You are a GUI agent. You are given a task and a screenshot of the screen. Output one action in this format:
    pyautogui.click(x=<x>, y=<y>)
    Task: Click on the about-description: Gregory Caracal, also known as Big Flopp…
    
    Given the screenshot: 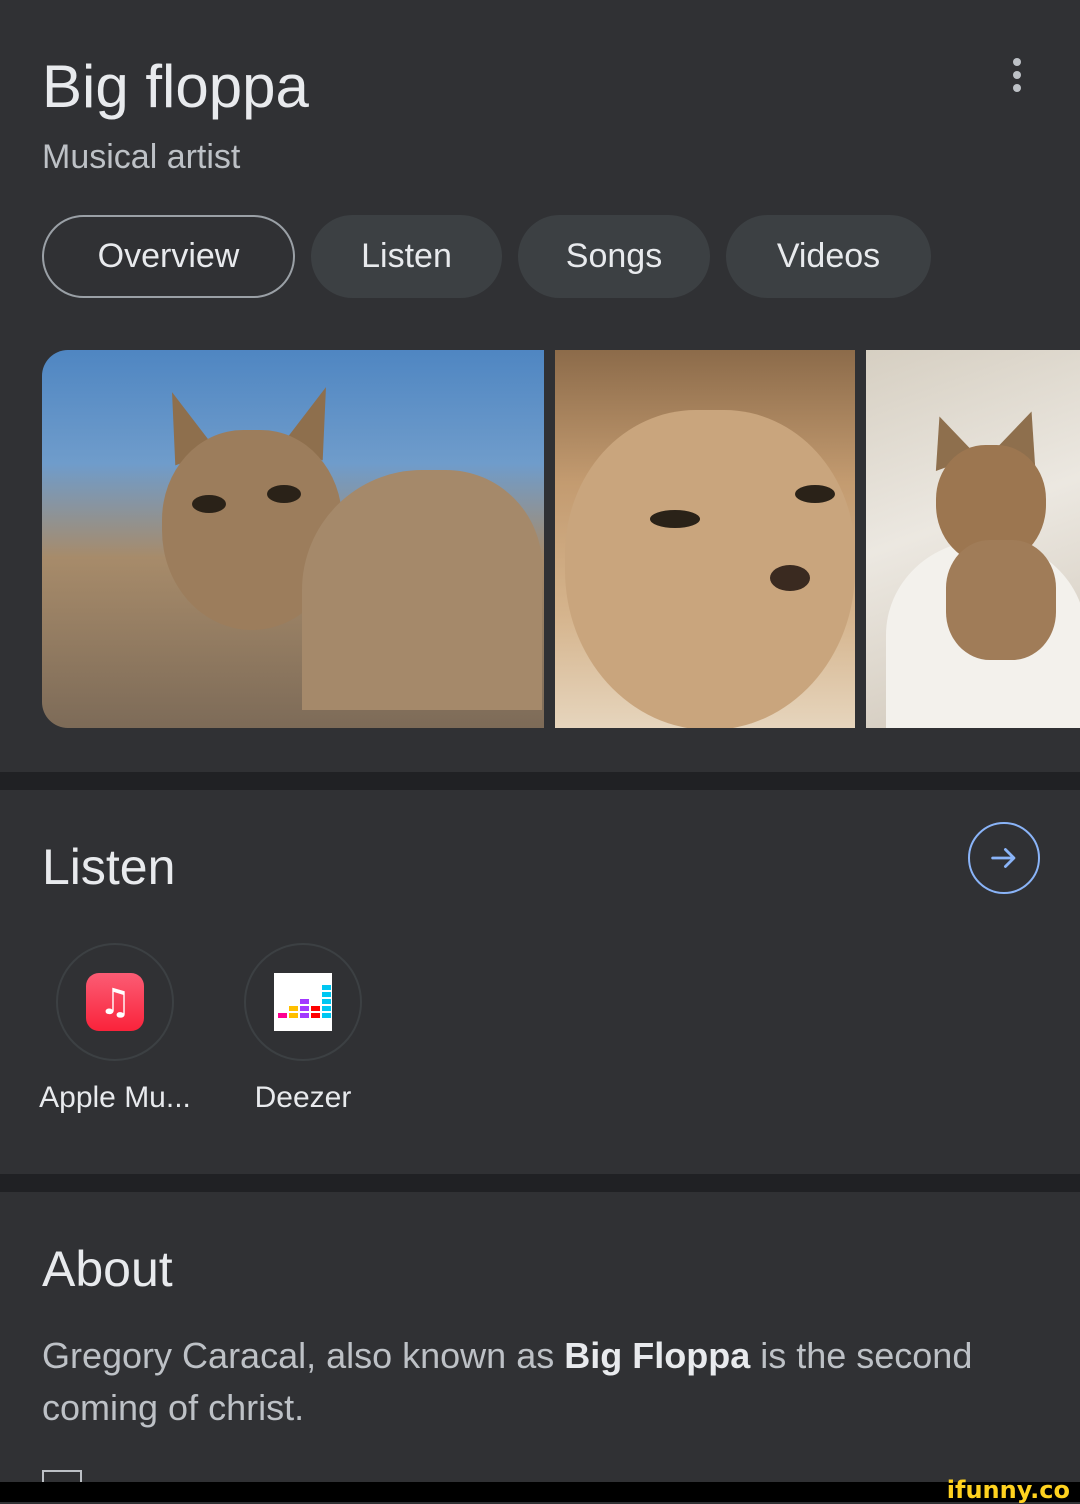 What is the action you would take?
    pyautogui.click(x=542, y=1382)
    